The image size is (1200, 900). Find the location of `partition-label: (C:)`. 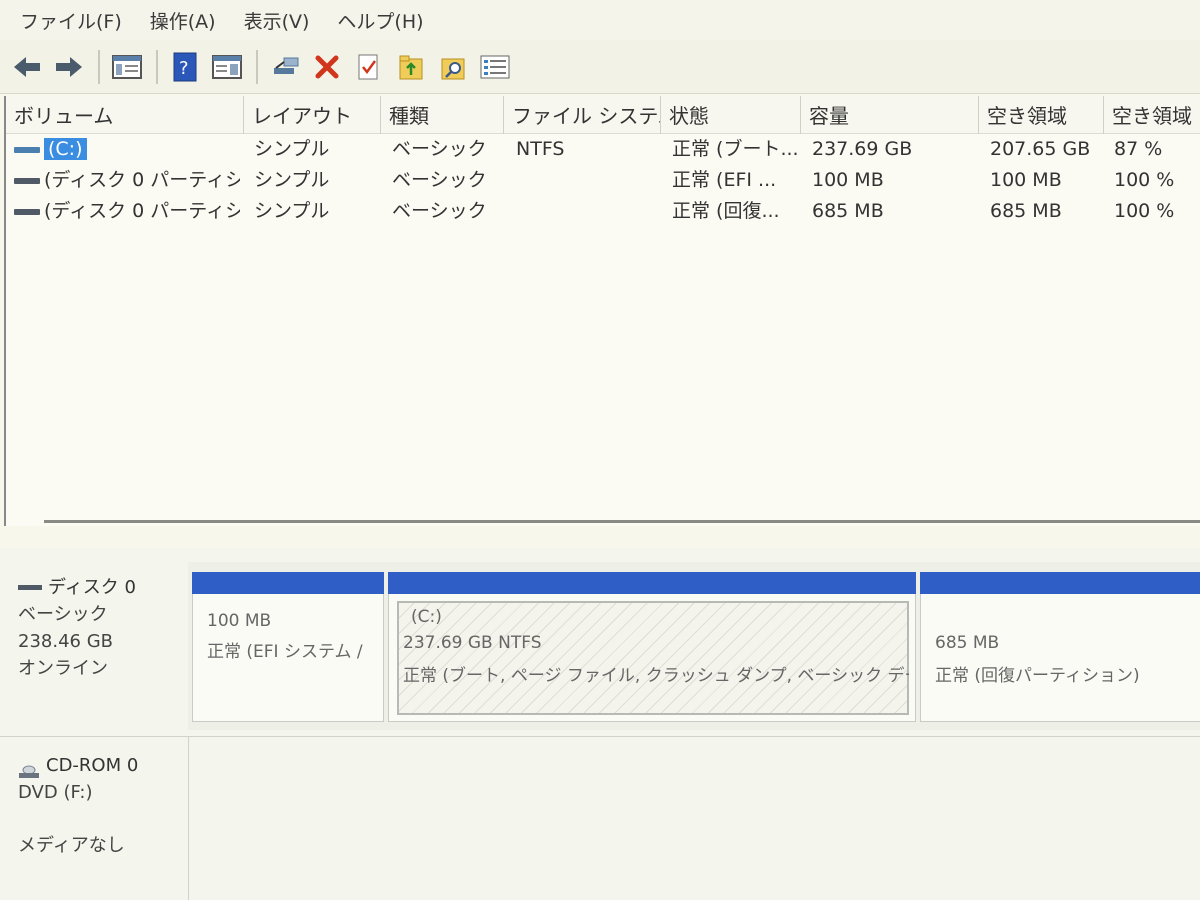

partition-label: (C:) is located at coordinates (426, 617).